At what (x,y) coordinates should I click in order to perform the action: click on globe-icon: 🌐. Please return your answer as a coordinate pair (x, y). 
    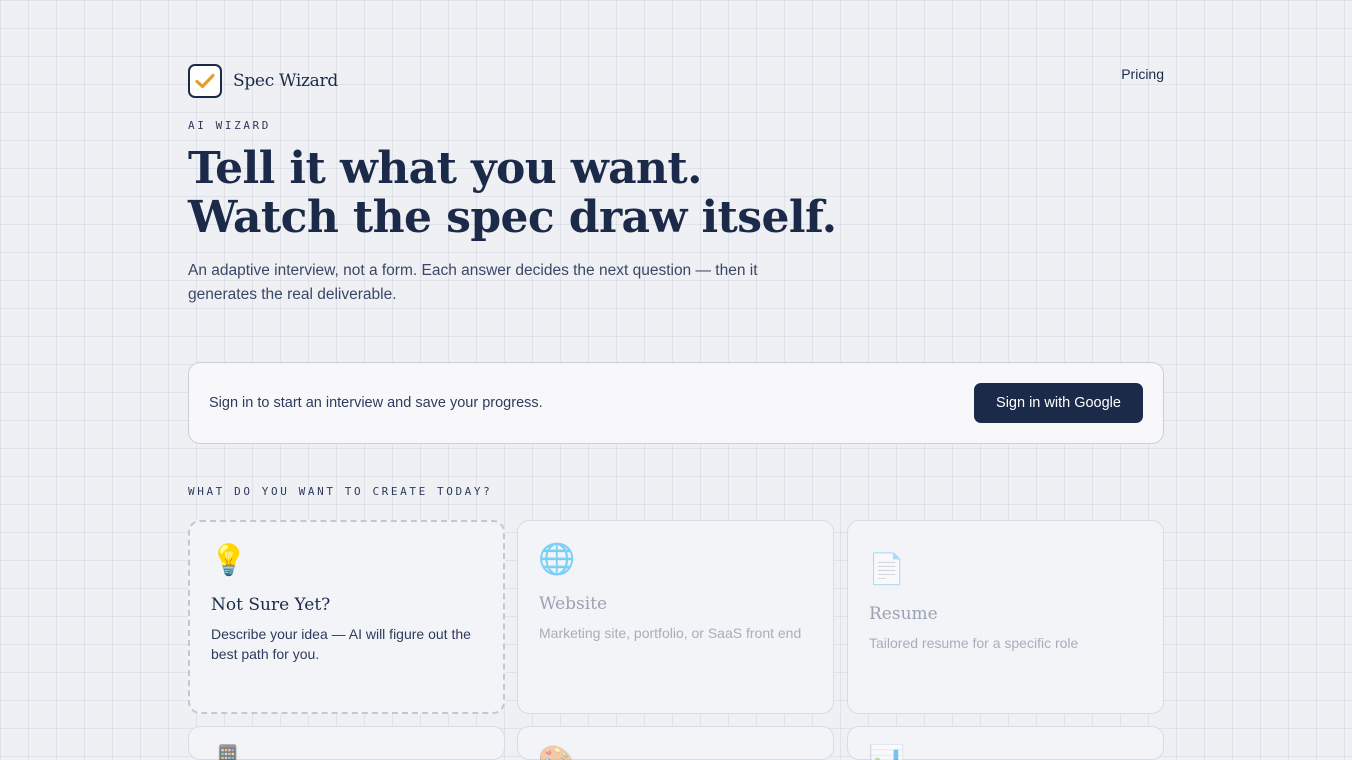
    Looking at the image, I should click on (557, 559).